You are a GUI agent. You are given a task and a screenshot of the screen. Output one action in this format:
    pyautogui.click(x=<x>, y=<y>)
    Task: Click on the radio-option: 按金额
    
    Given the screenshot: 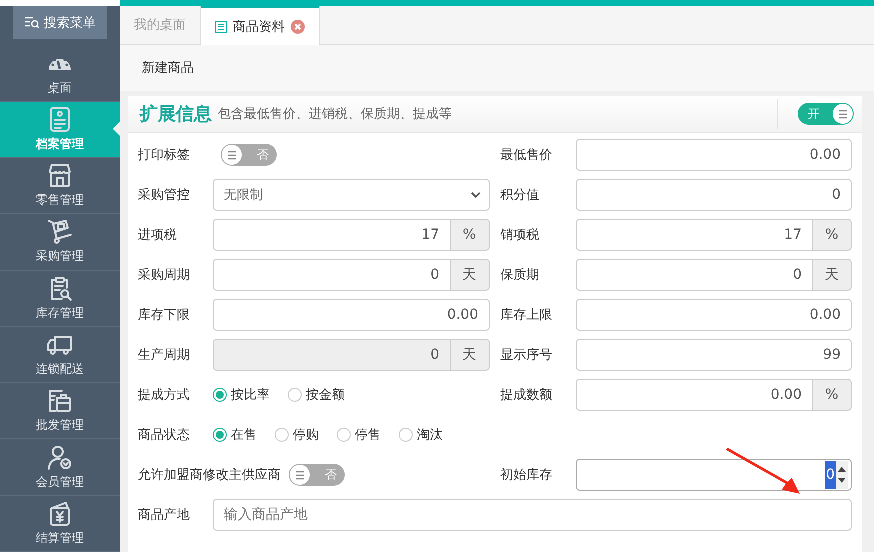 What is the action you would take?
    pyautogui.click(x=320, y=395)
    